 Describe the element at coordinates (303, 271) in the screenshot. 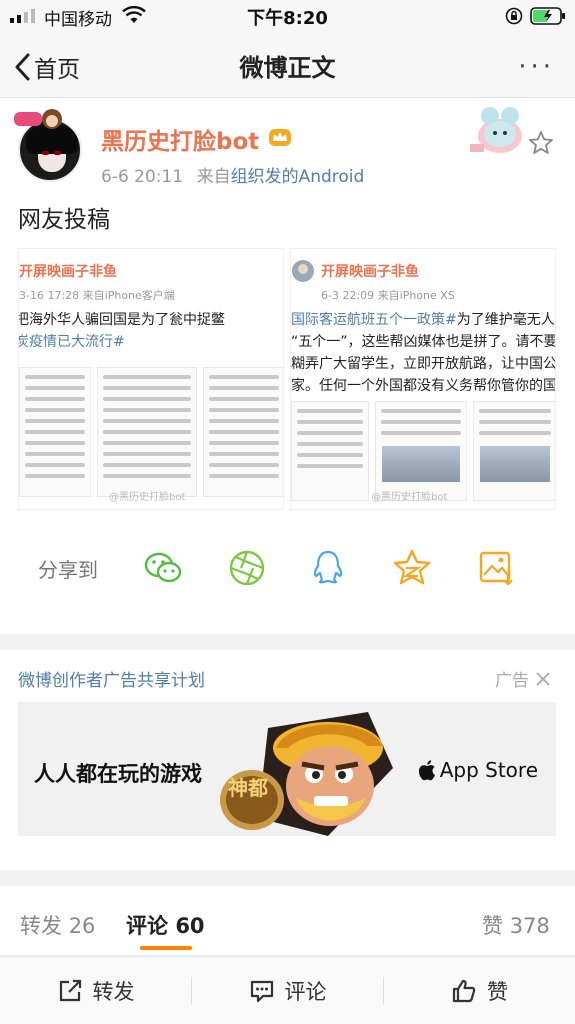

I see `image-avatar-icon` at that location.